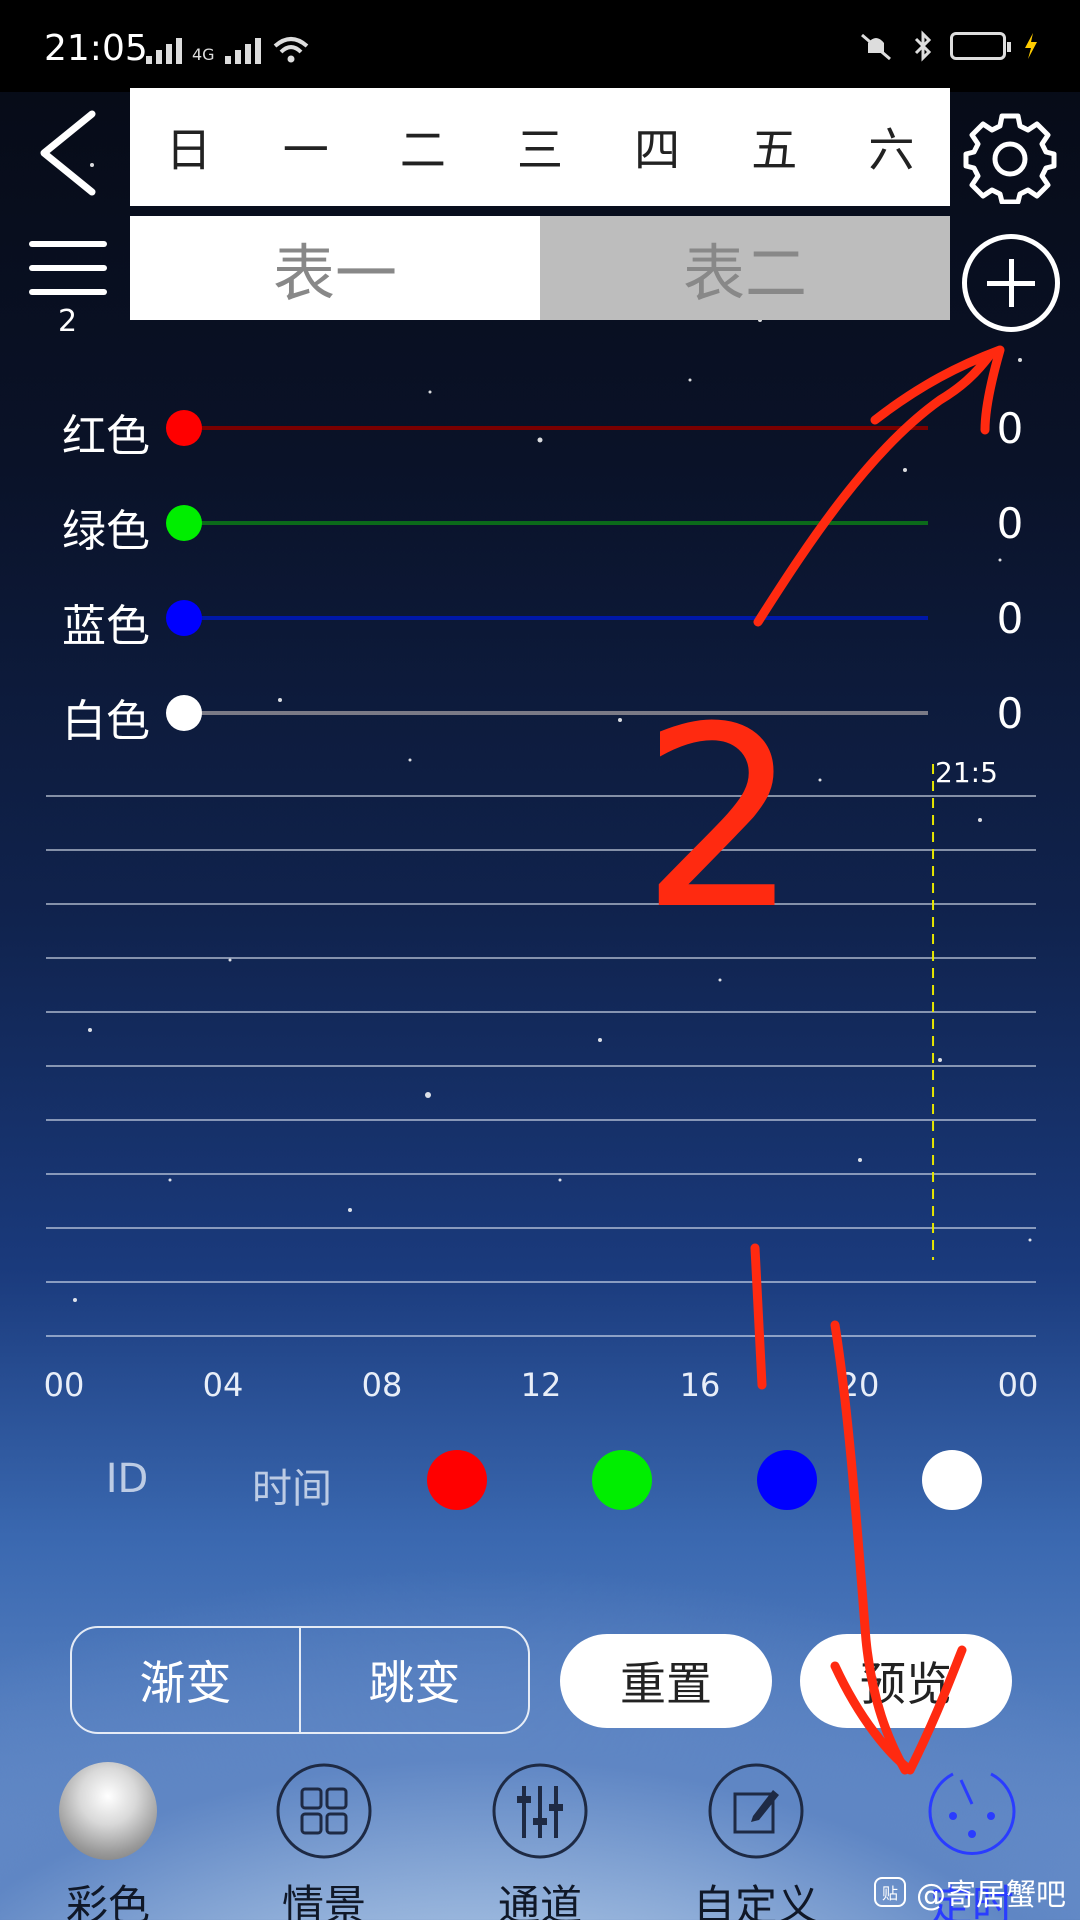 The height and width of the screenshot is (1920, 1080). What do you see at coordinates (874, 488) in the screenshot?
I see `annotation-arrow-up` at bounding box center [874, 488].